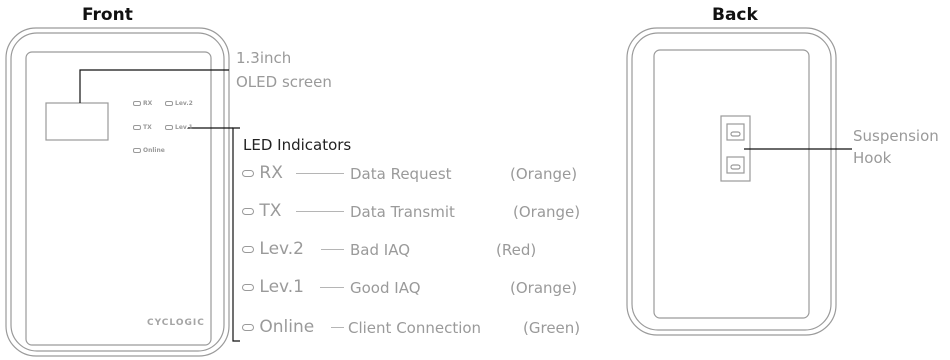 The image size is (950, 360). I want to click on led-dash-lev2, so click(332, 249).